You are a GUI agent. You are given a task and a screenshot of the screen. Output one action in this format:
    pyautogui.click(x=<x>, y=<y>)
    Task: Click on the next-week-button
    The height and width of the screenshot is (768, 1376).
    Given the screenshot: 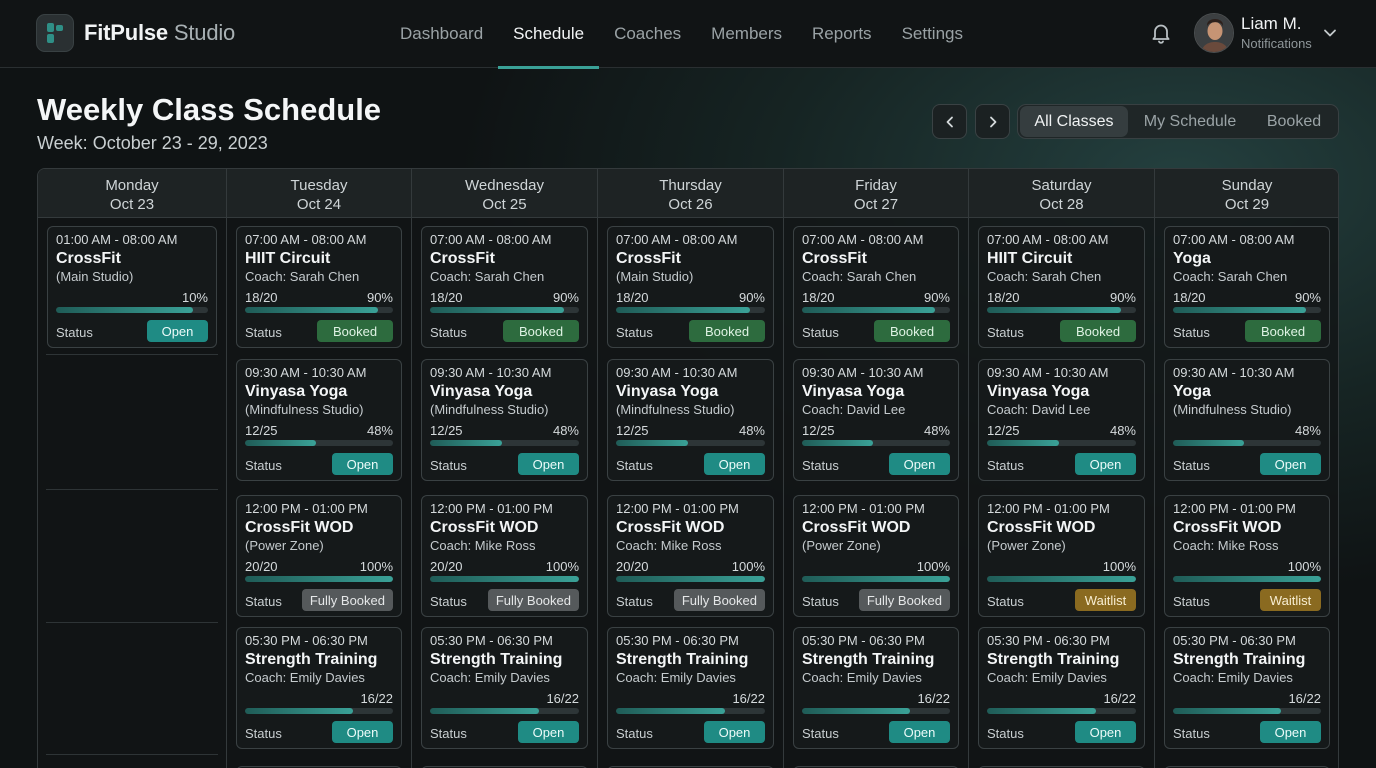 What is the action you would take?
    pyautogui.click(x=992, y=121)
    